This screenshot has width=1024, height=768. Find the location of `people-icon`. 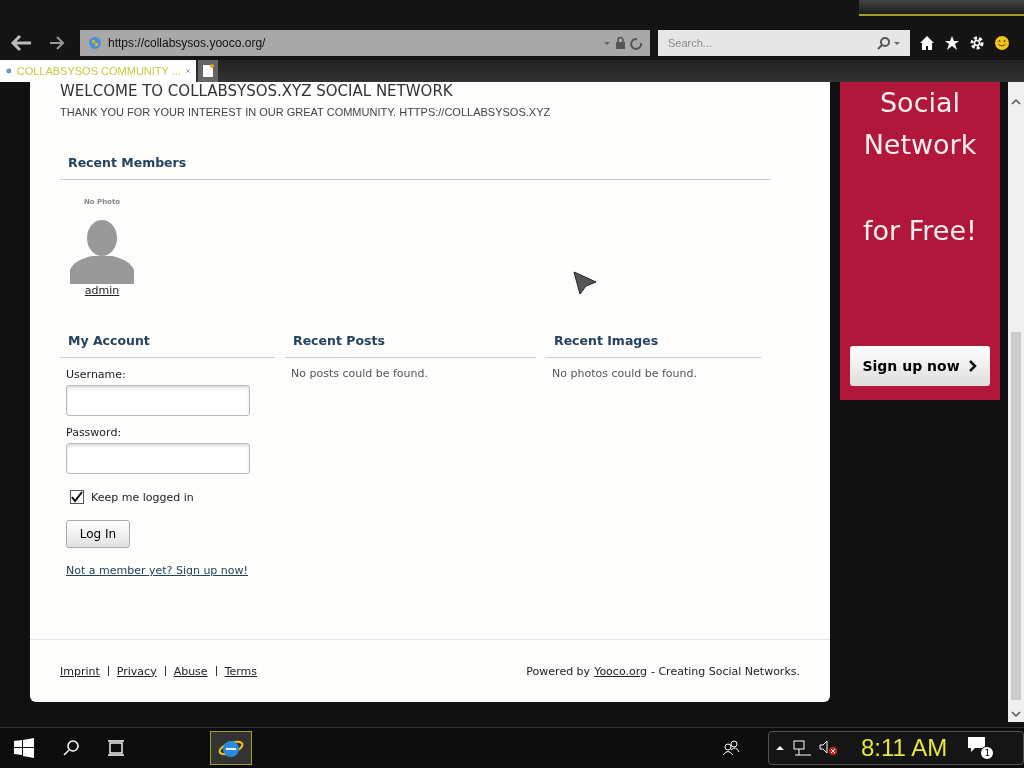

people-icon is located at coordinates (731, 748).